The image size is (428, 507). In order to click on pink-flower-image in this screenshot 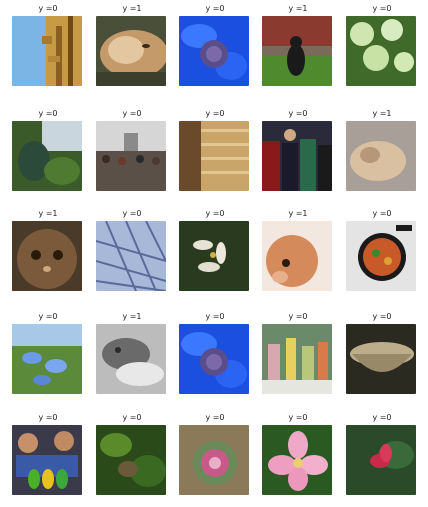, I will do `click(297, 460)`.